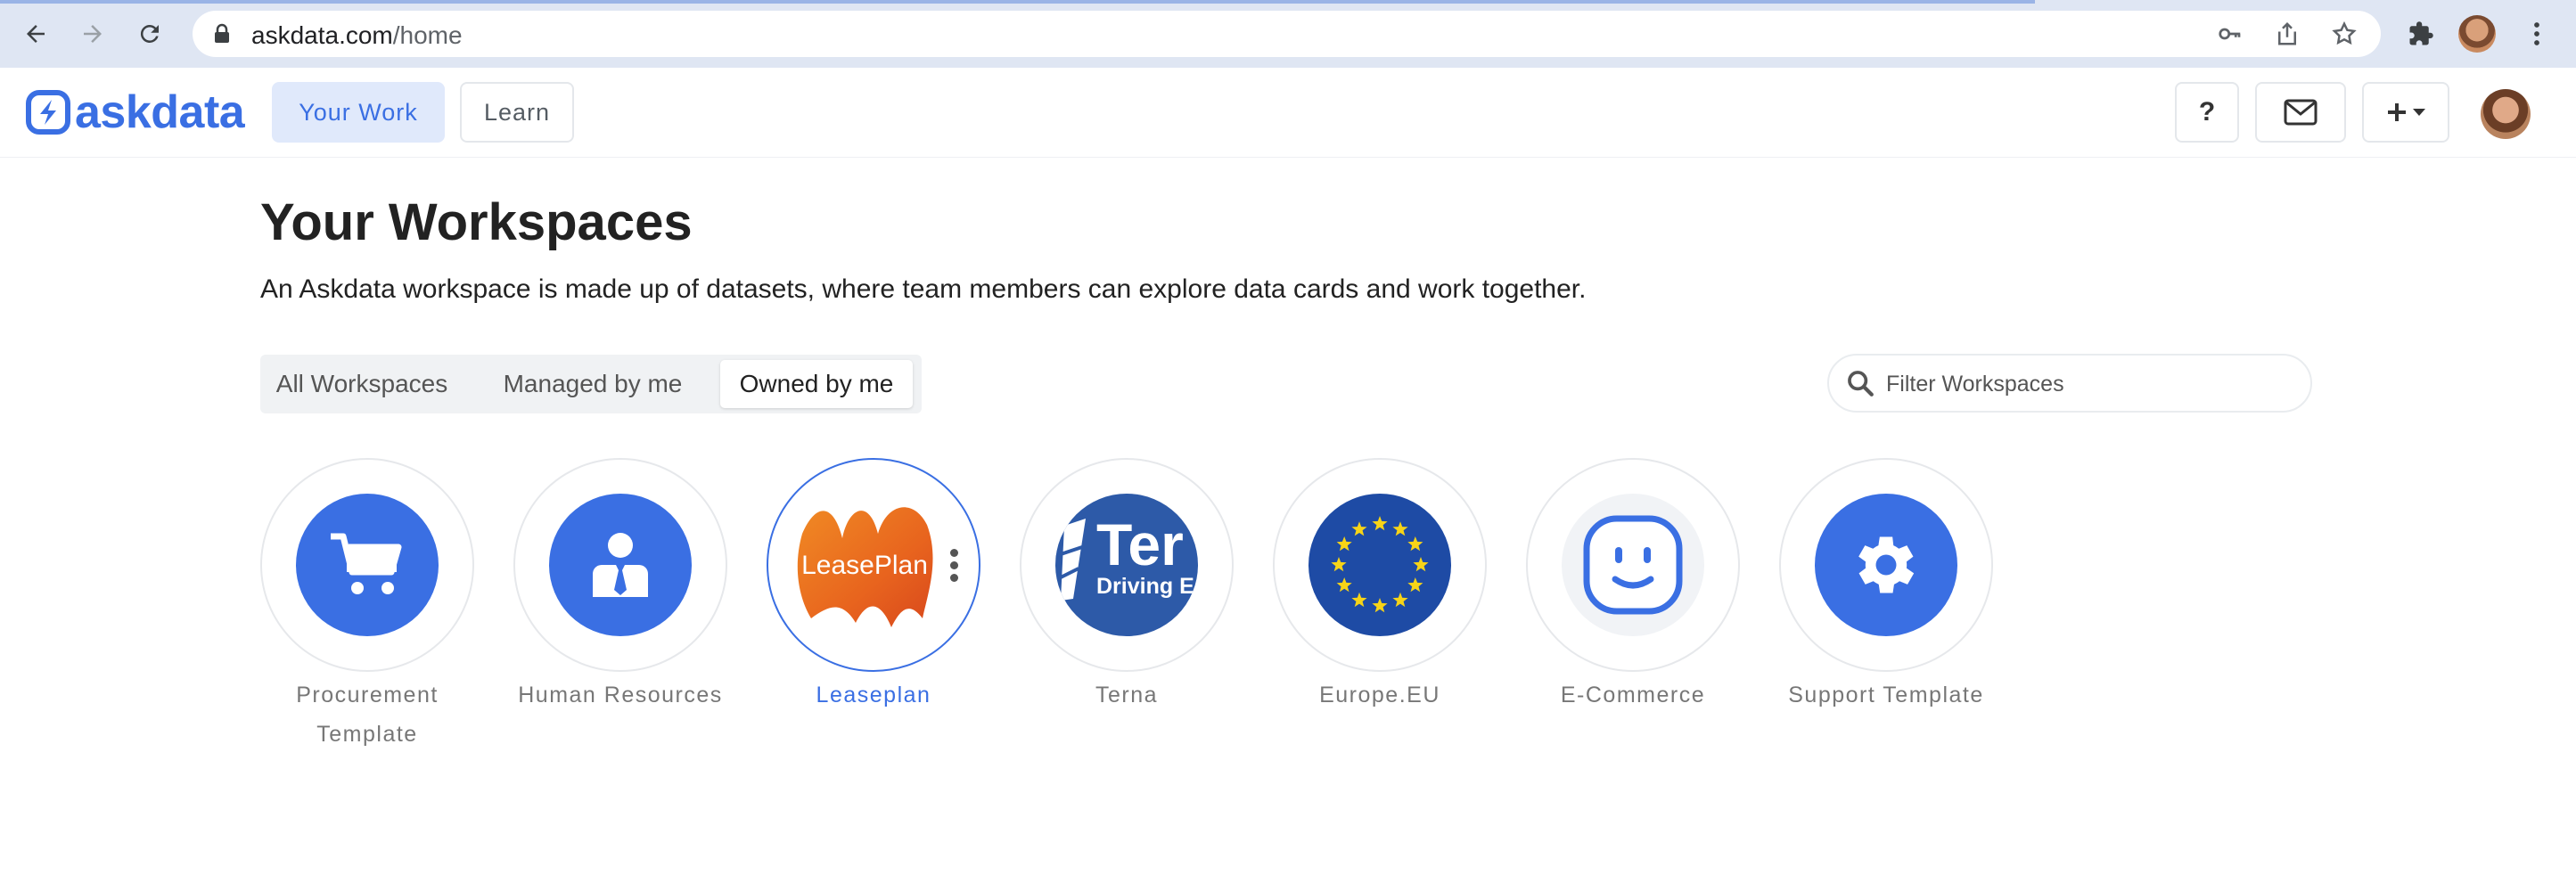 The height and width of the screenshot is (875, 2576). Describe the element at coordinates (160, 112) in the screenshot. I see `logo-text: askdata` at that location.